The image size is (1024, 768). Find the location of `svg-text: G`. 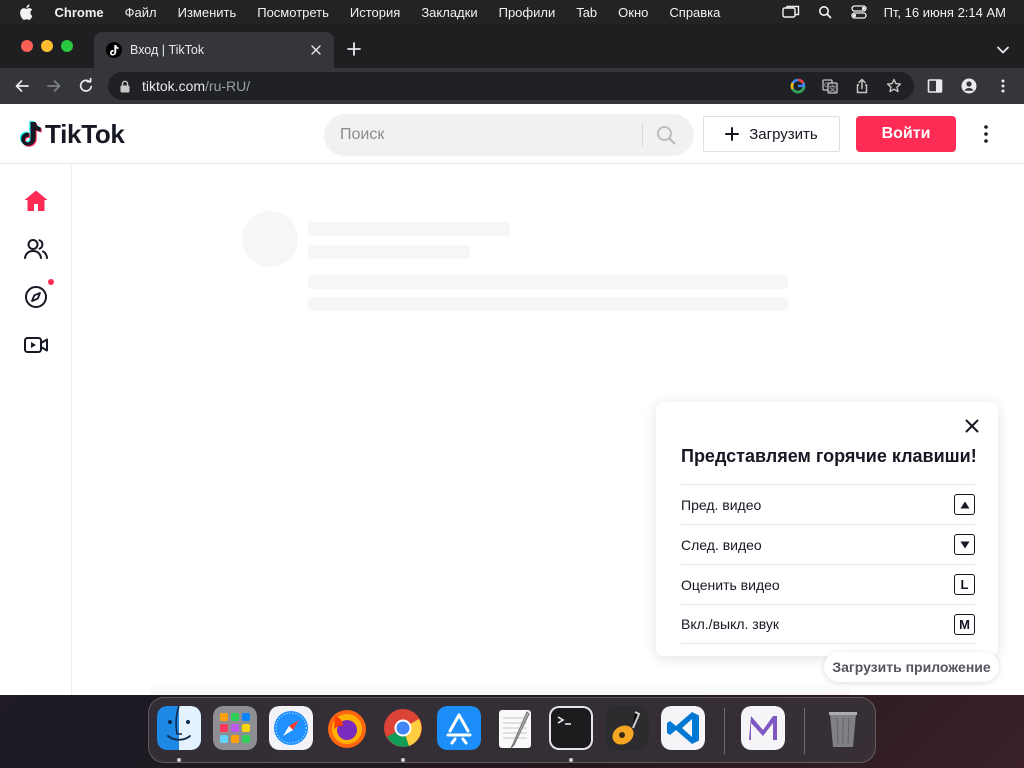

svg-text: G is located at coordinates (826, 85).